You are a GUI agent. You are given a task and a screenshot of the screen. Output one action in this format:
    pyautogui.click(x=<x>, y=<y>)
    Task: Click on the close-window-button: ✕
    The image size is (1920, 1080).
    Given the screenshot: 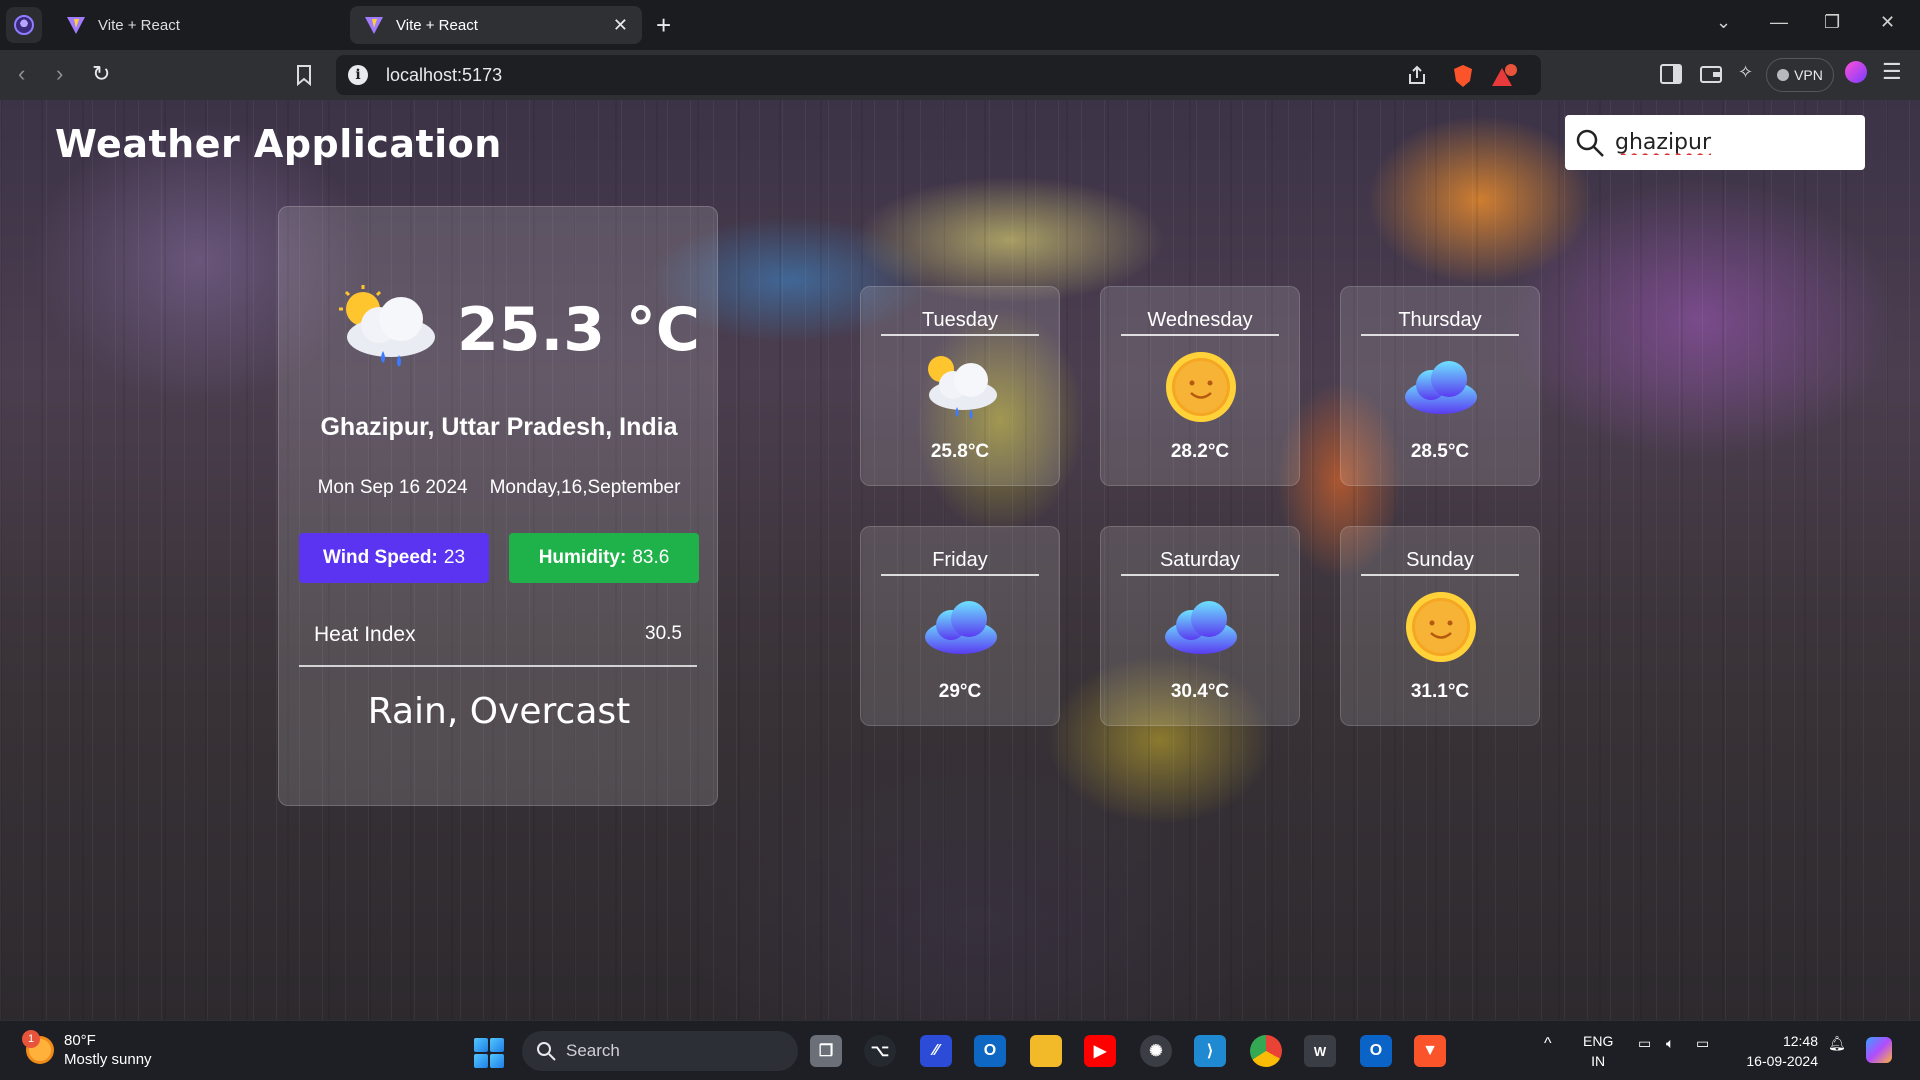 What is the action you would take?
    pyautogui.click(x=1887, y=22)
    